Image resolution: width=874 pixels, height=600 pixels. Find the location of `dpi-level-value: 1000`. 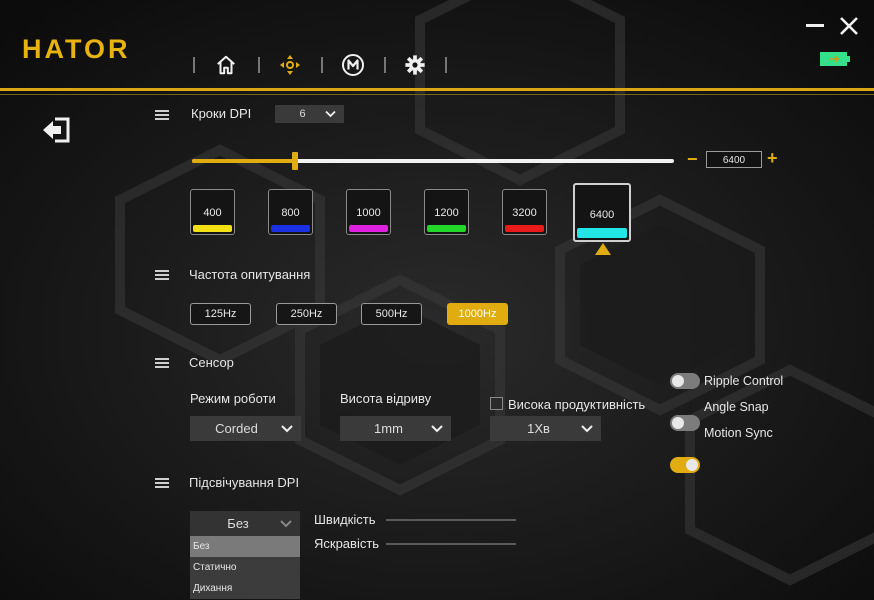

dpi-level-value: 1000 is located at coordinates (368, 213).